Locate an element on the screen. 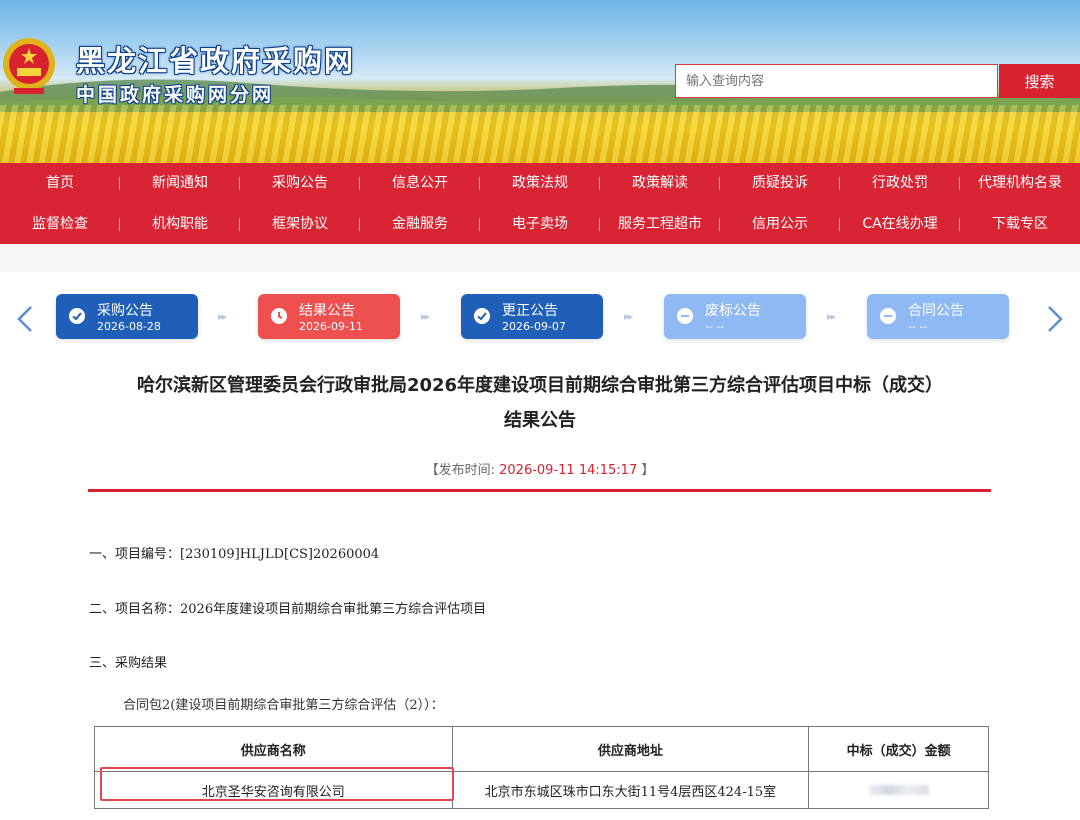  nav-item-emall: 电子卖场 is located at coordinates (540, 224).